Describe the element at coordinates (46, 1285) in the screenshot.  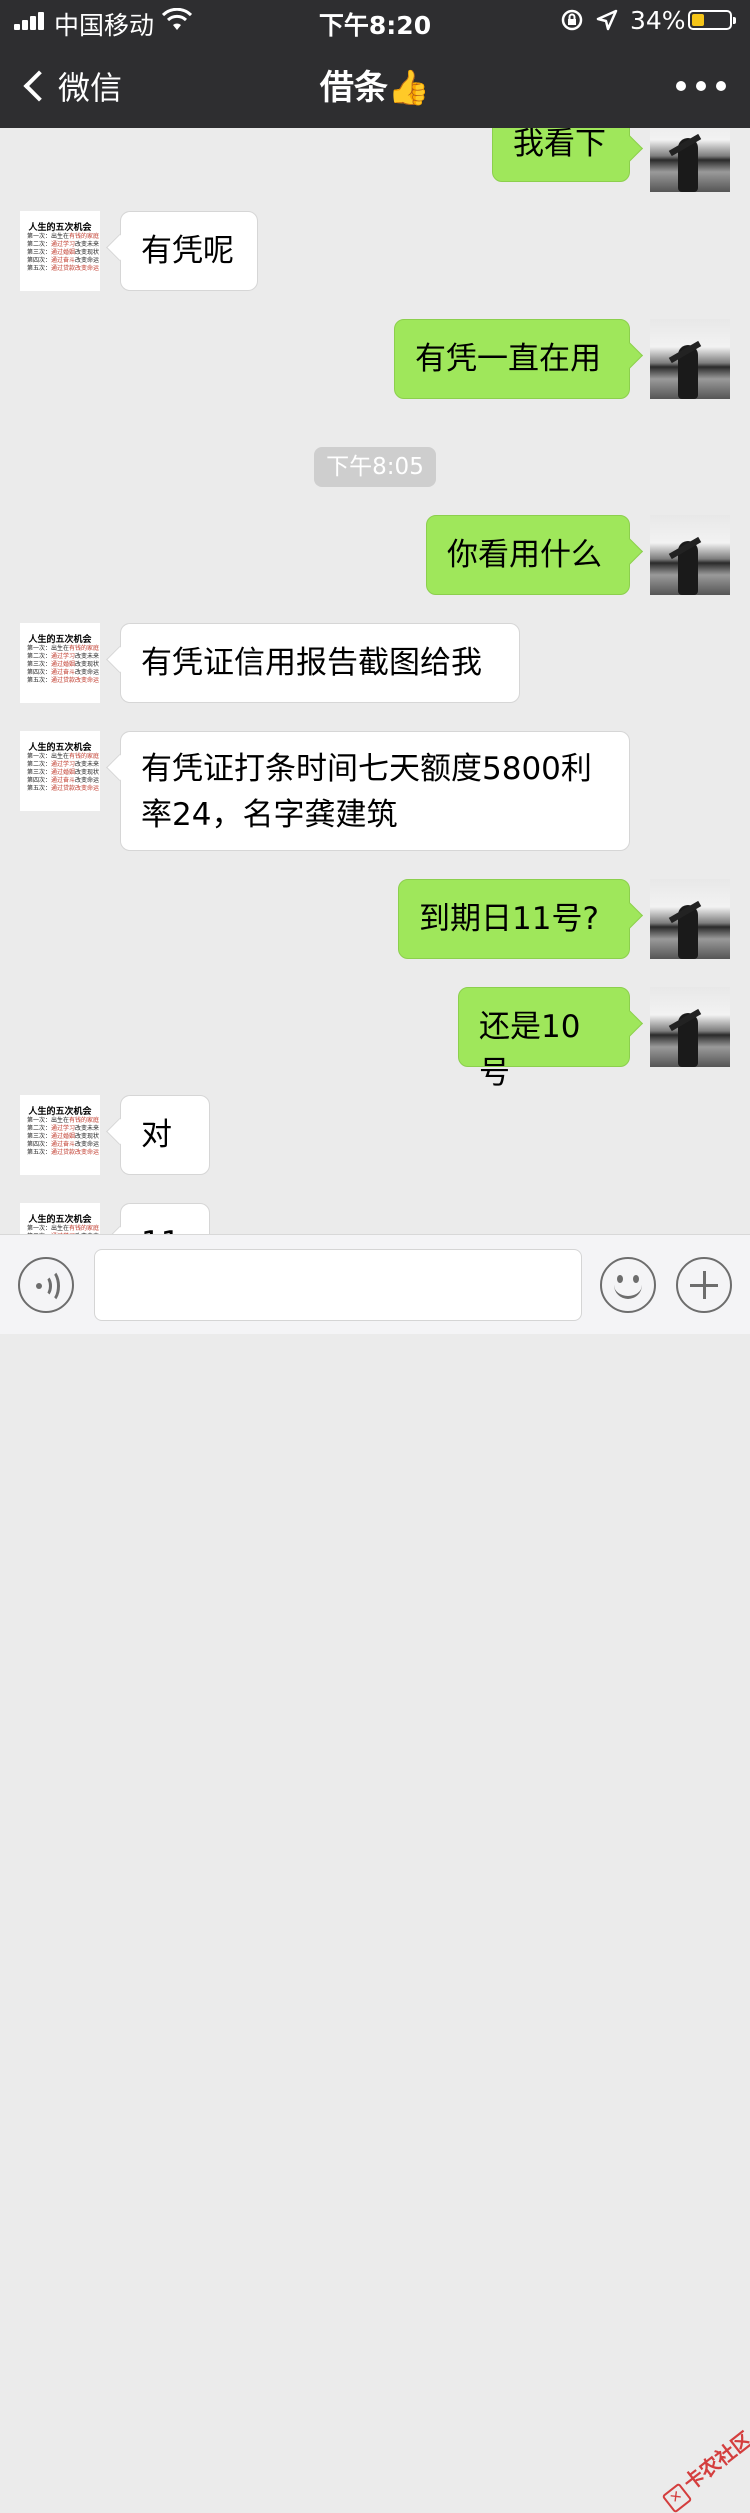
I see `voice-input-button` at that location.